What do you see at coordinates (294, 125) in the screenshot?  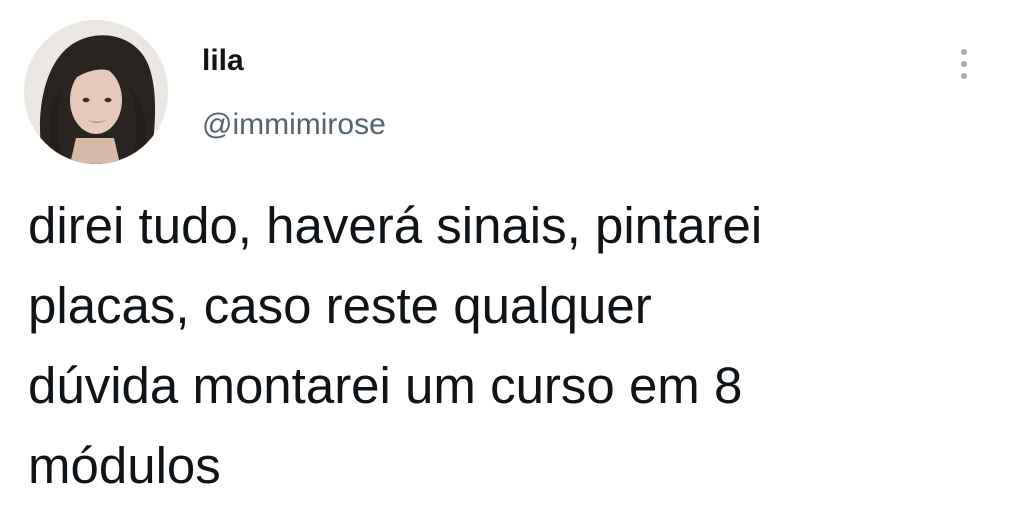 I see `user-handle: @immimirose` at bounding box center [294, 125].